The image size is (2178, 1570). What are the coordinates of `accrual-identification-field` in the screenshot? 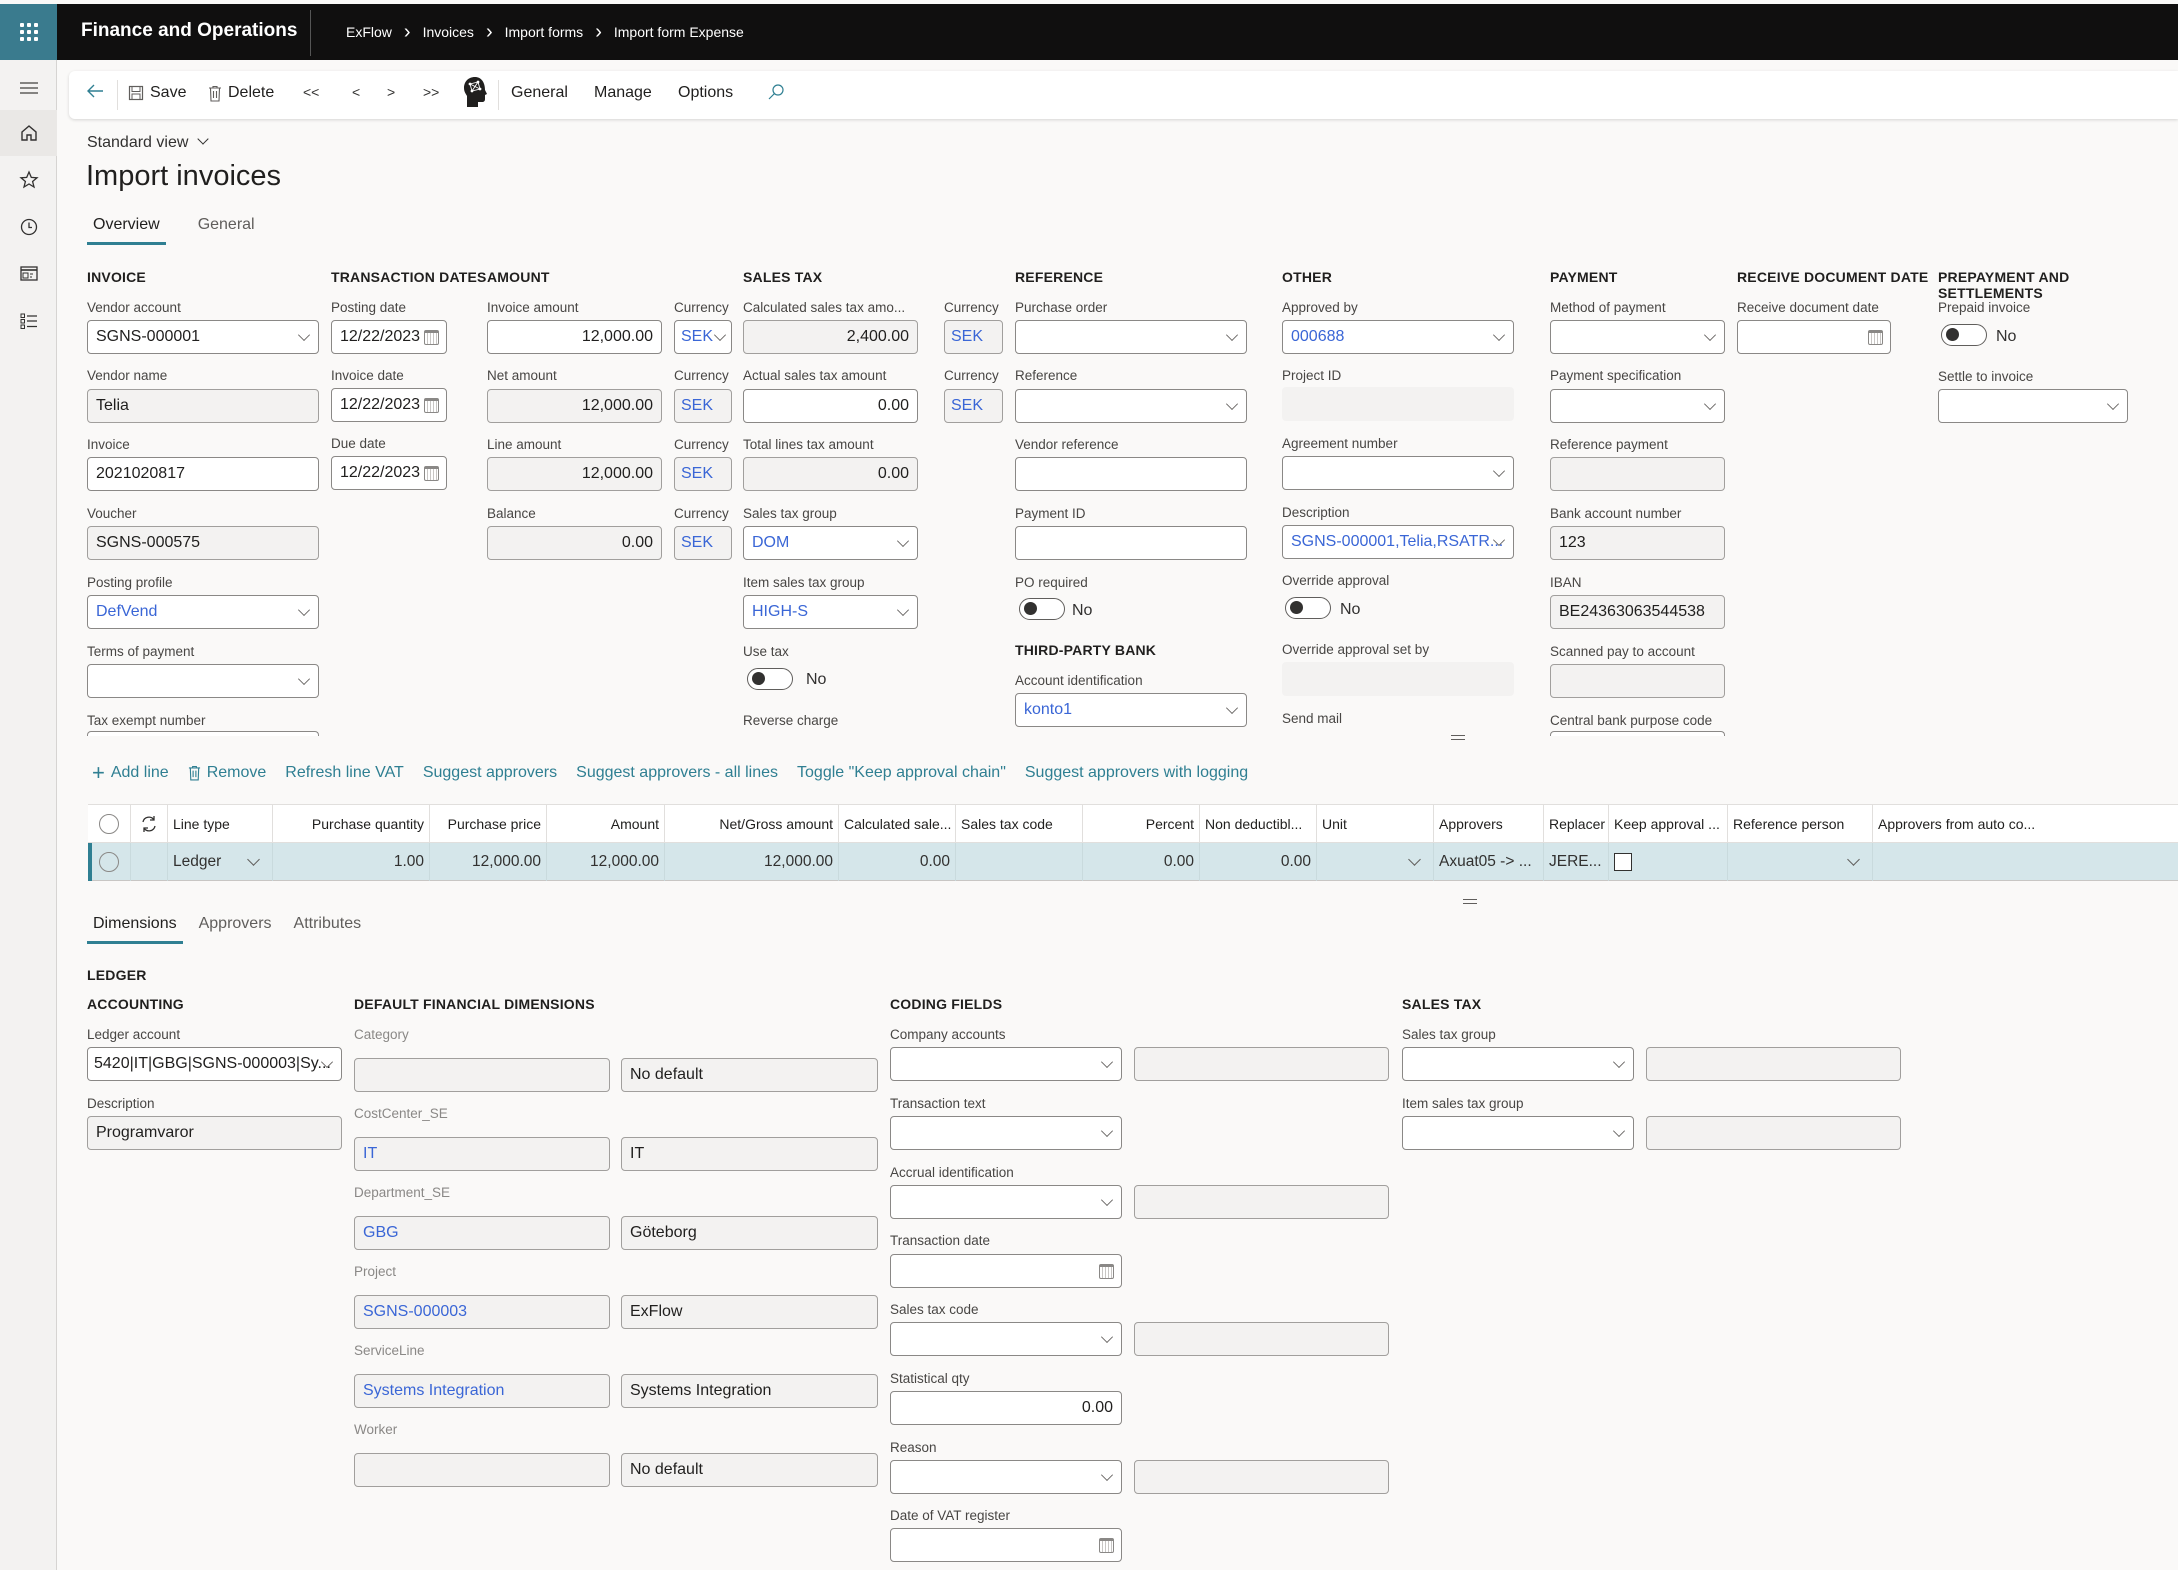 It's located at (1006, 1202).